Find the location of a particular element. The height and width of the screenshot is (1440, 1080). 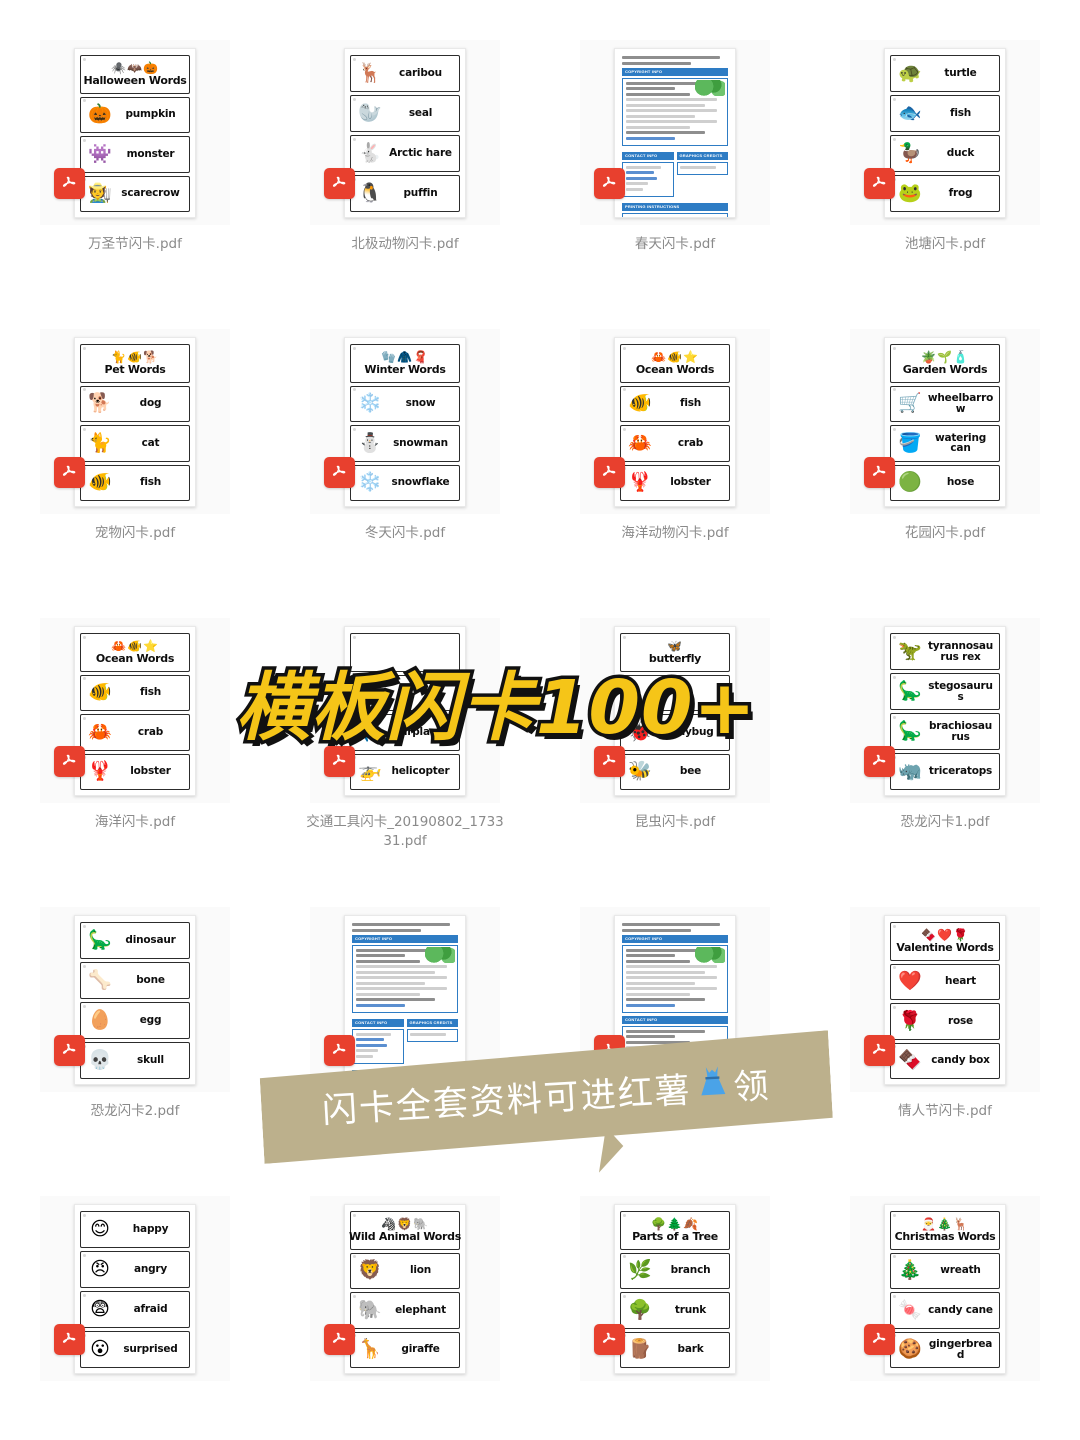

flashcard-picture: 🐧 is located at coordinates (370, 193).